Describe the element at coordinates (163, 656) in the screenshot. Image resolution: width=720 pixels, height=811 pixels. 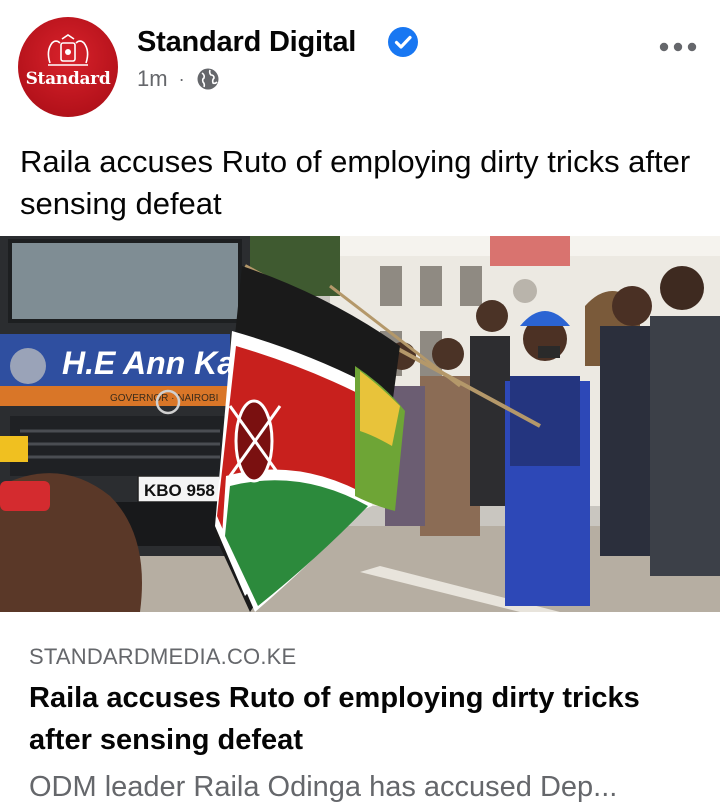
I see `link-domain: STANDARDMEDIA.CO.KE` at that location.